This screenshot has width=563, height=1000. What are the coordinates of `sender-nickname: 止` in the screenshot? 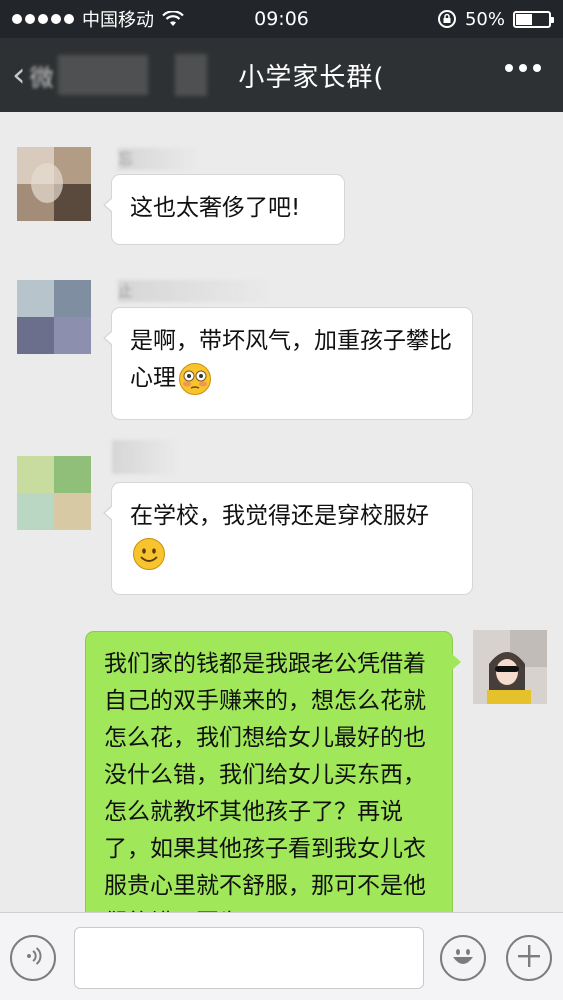 It's located at (193, 291).